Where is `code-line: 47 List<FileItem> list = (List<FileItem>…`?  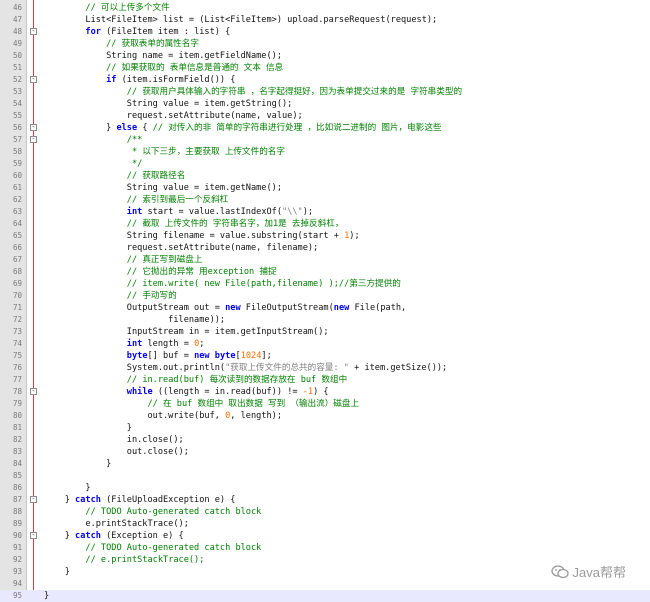
code-line: 47 List<FileItem> list = (List<FileItem>… is located at coordinates (325, 20).